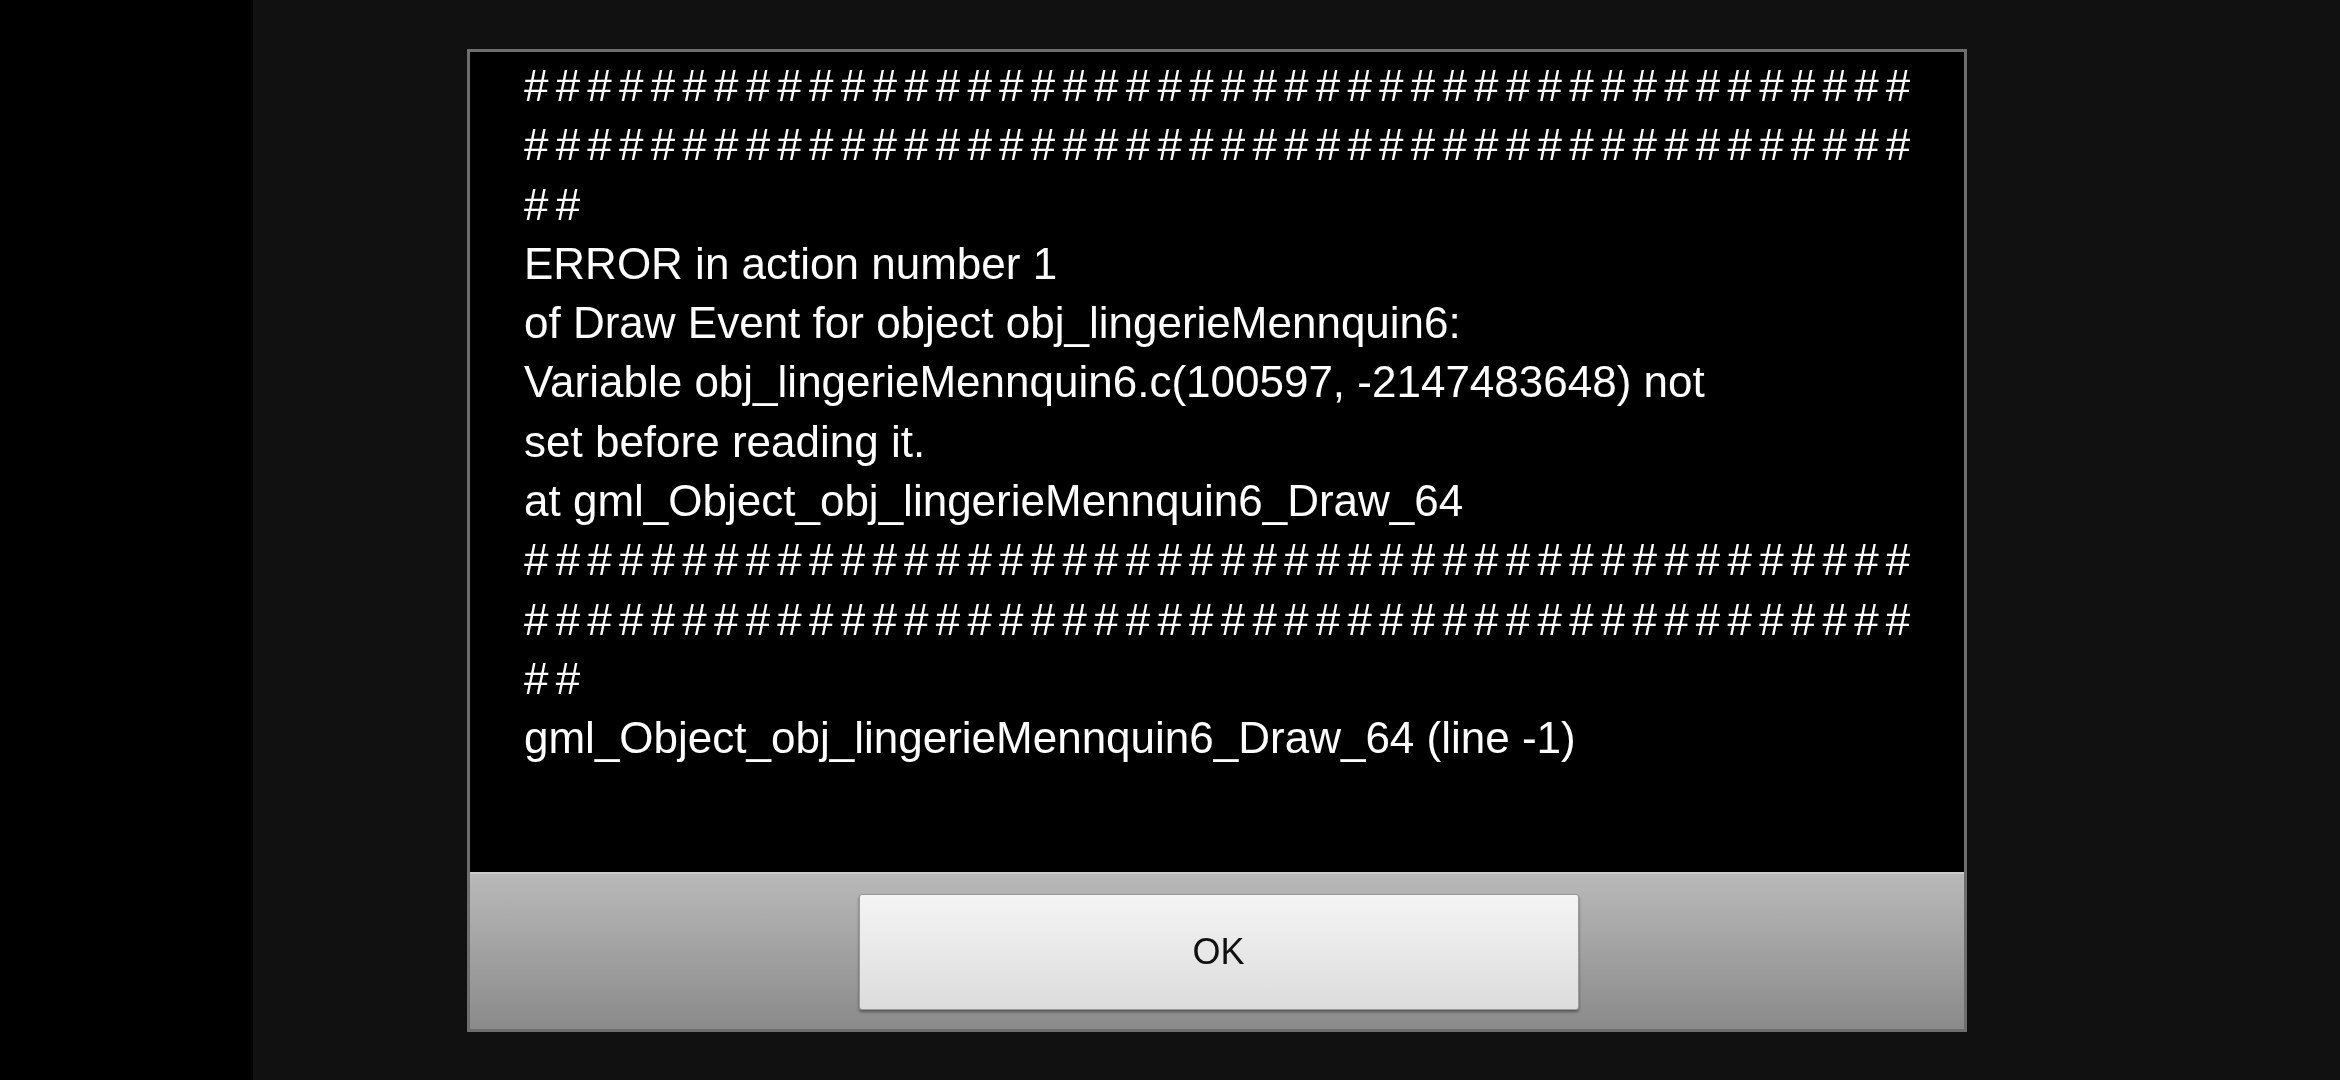 The image size is (2340, 1080). What do you see at coordinates (725, 441) in the screenshot?
I see `error-message-line: set before reading it.` at bounding box center [725, 441].